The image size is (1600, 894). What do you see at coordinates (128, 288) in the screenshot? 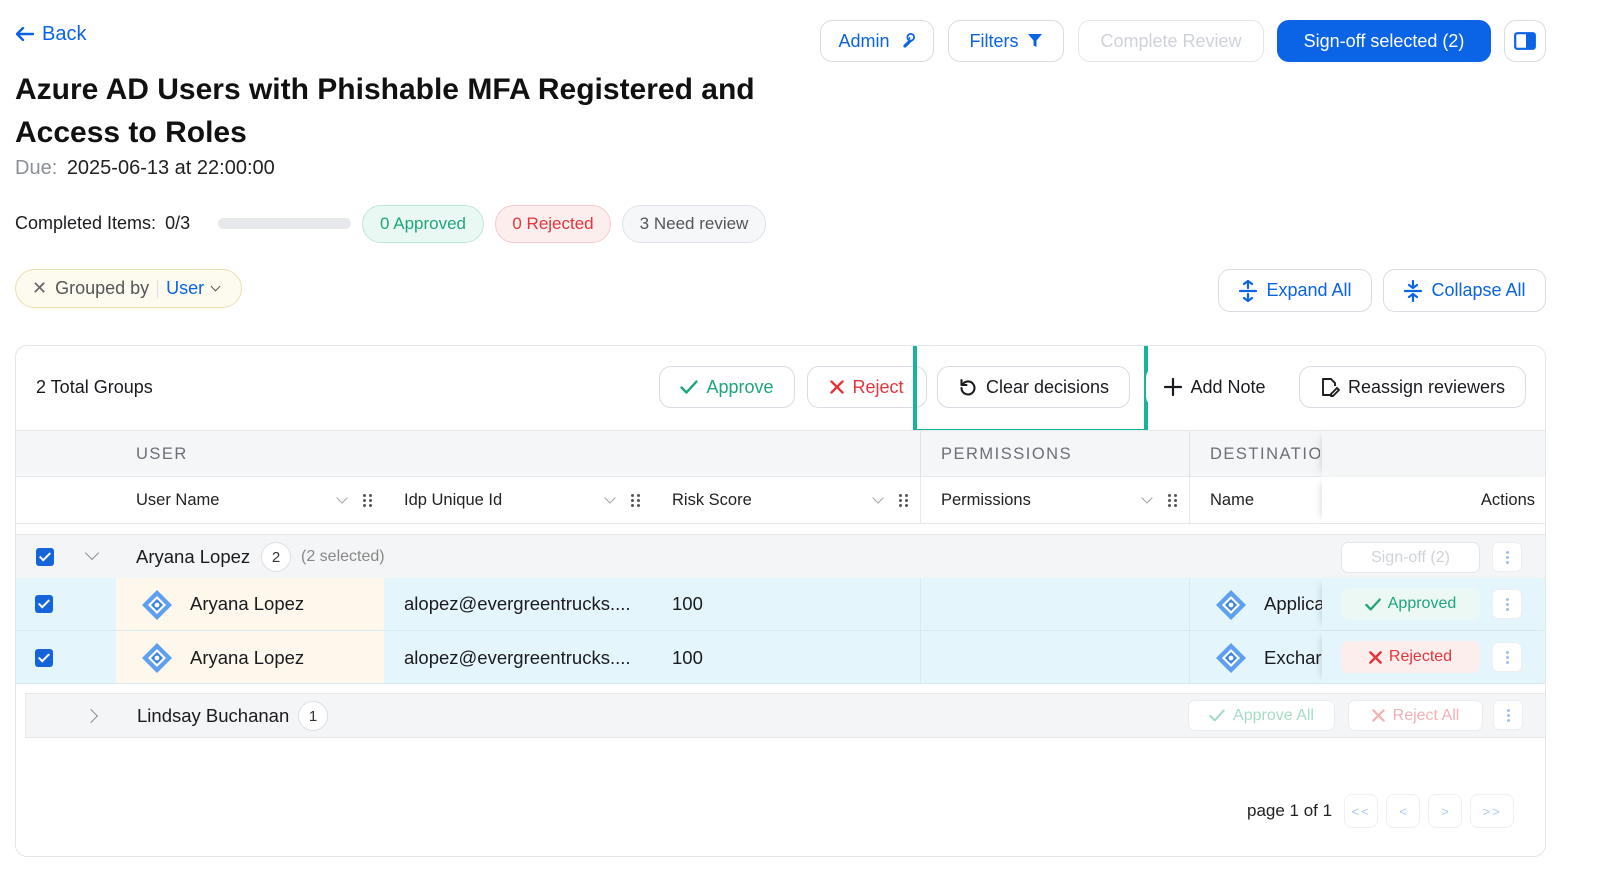
I see `grouped-by-chip: ✕ Grouped by User` at bounding box center [128, 288].